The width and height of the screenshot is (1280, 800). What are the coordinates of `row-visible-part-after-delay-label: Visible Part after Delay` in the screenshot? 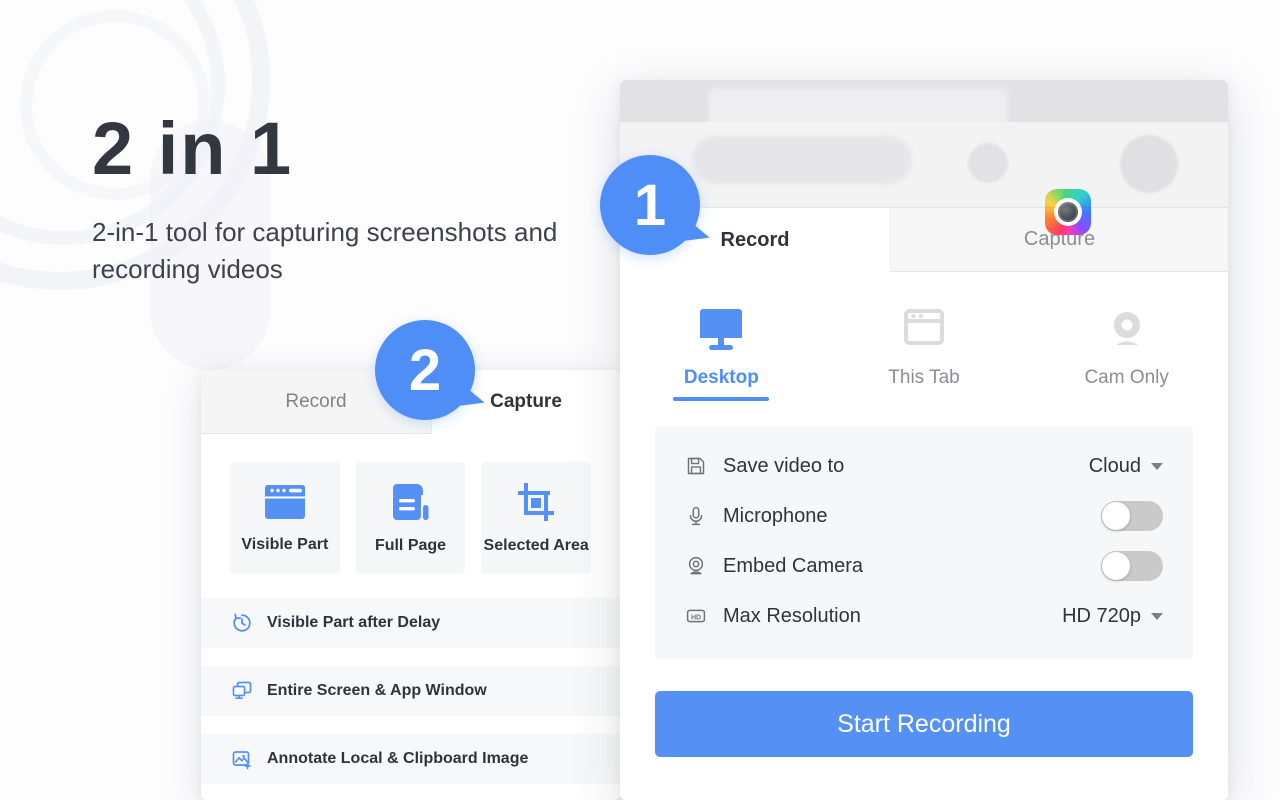 It's located at (354, 622).